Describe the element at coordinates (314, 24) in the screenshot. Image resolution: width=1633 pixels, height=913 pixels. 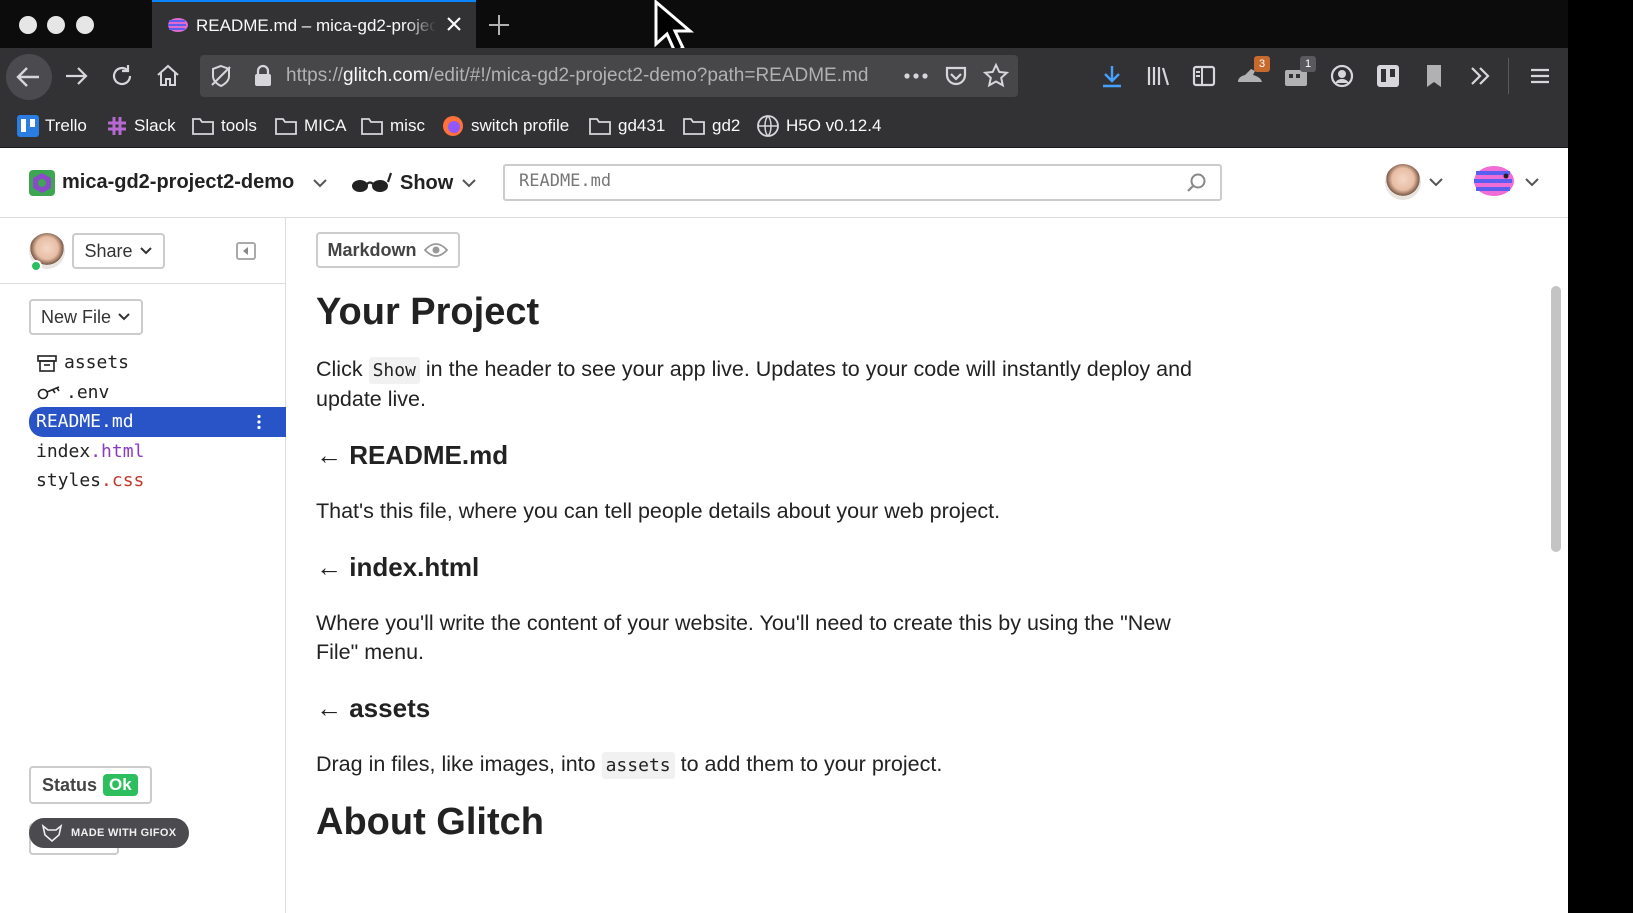
I see `tab-readme: README.md – mica-gd2-project2-demo` at that location.